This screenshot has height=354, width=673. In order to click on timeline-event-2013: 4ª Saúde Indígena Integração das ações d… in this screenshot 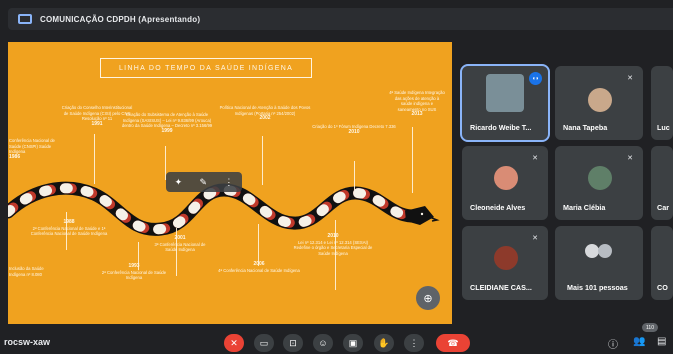, I will do `click(417, 103)`.